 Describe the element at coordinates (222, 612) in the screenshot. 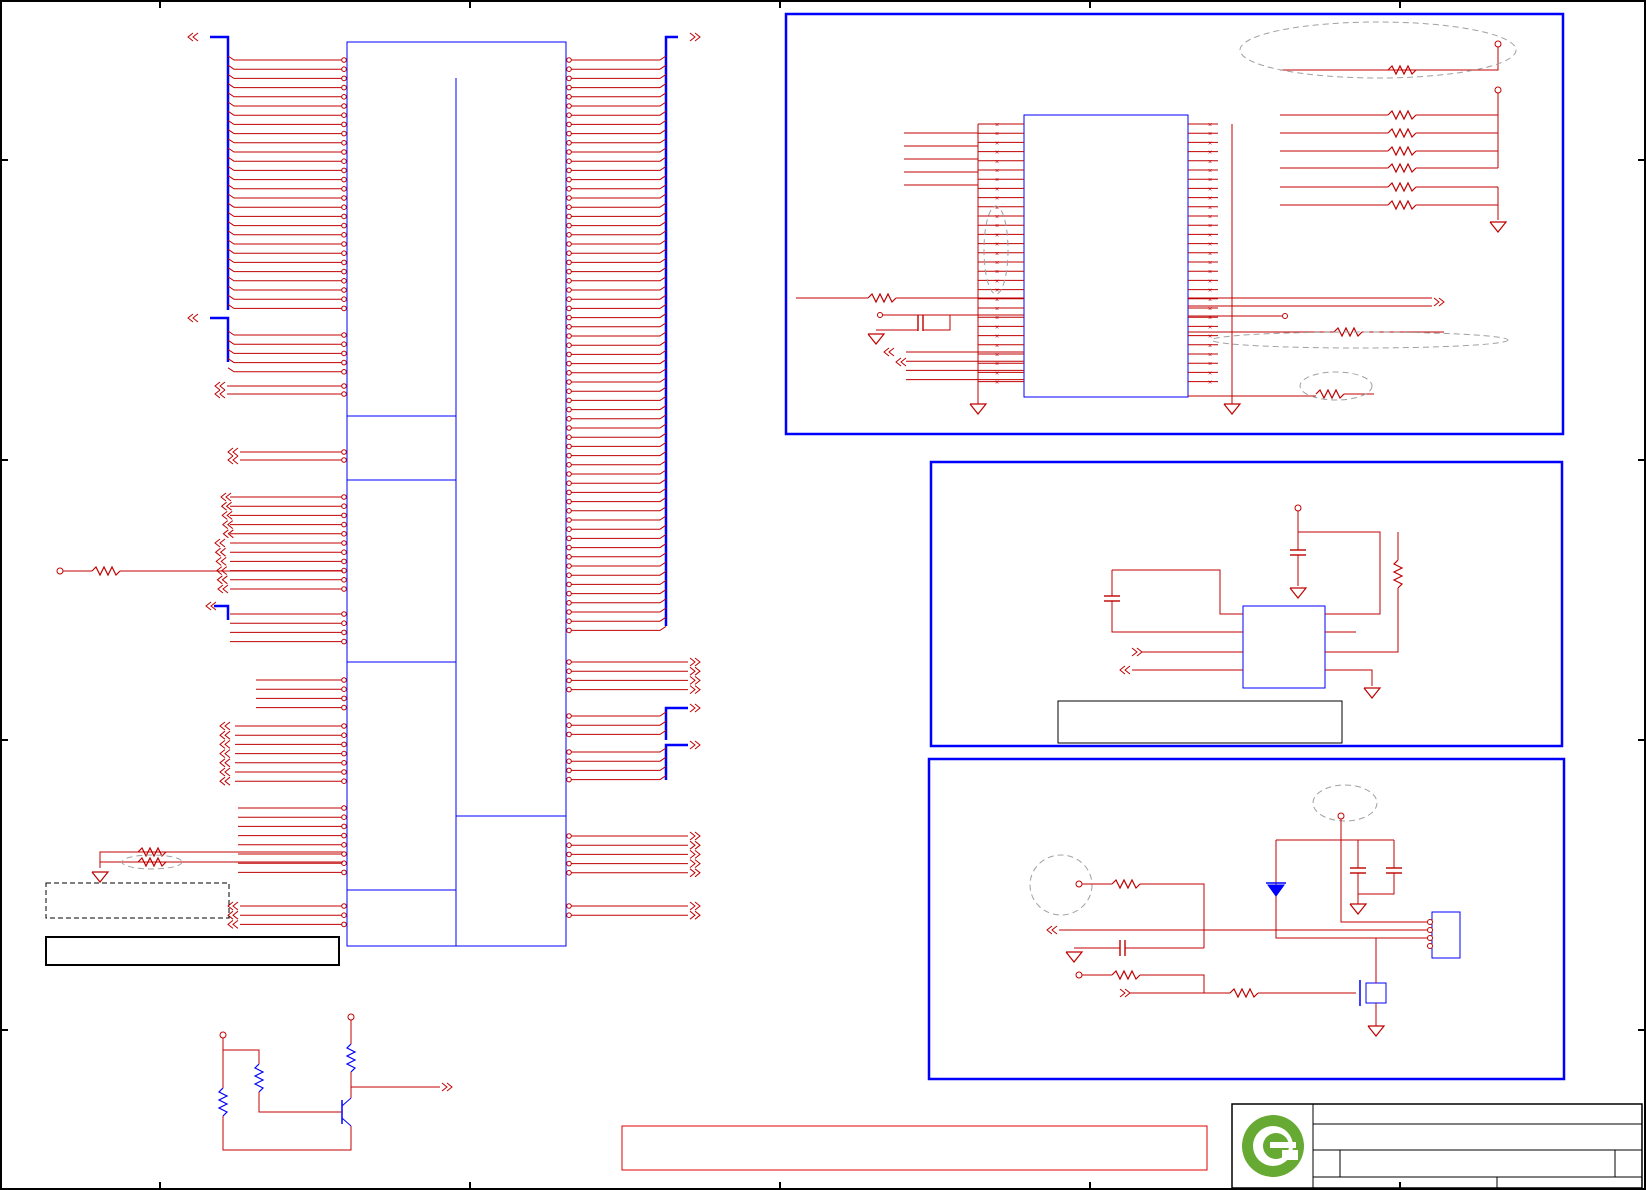

I see `bus-line` at that location.